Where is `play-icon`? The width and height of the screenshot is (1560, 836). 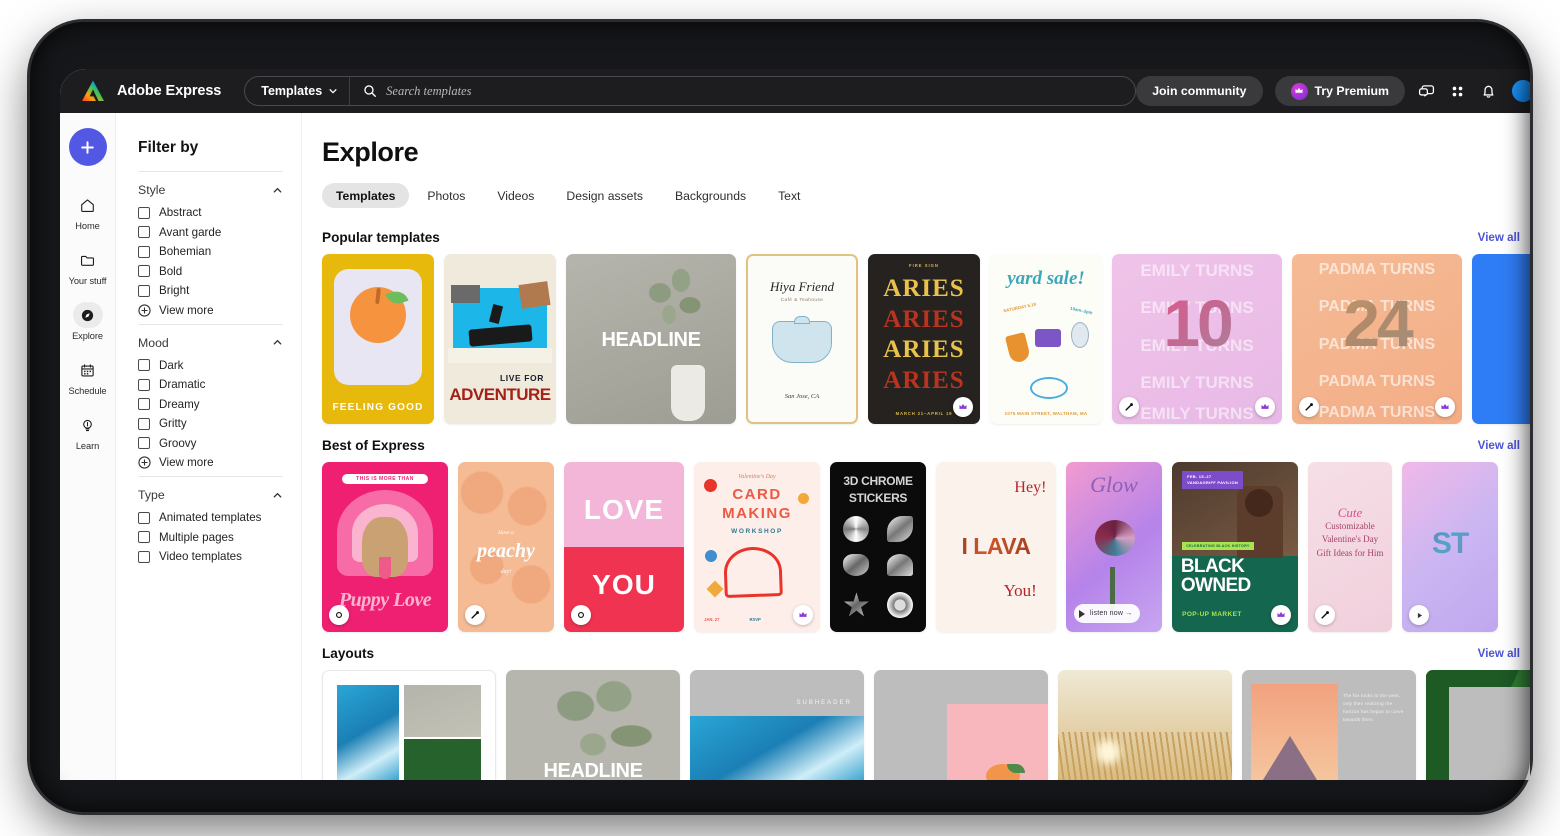 play-icon is located at coordinates (1082, 613).